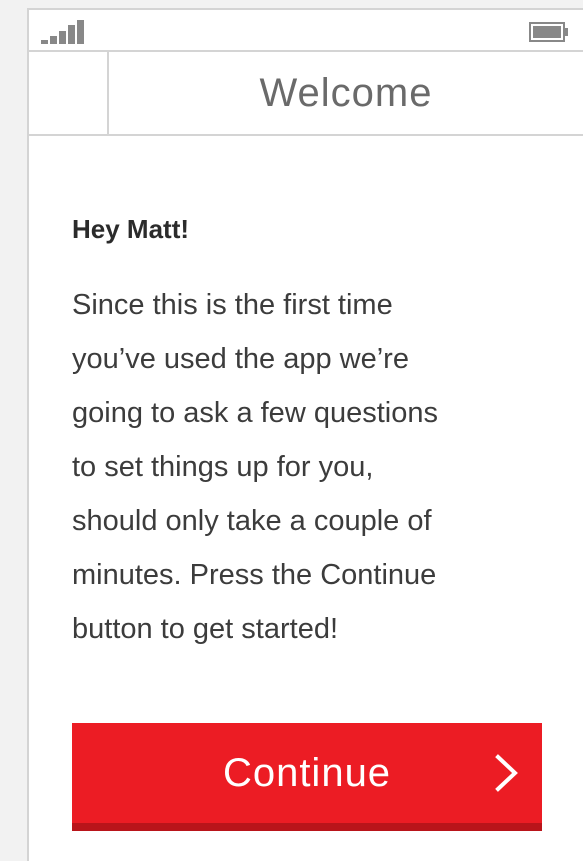 The width and height of the screenshot is (583, 861). Describe the element at coordinates (306, 31) in the screenshot. I see `status-bar` at that location.